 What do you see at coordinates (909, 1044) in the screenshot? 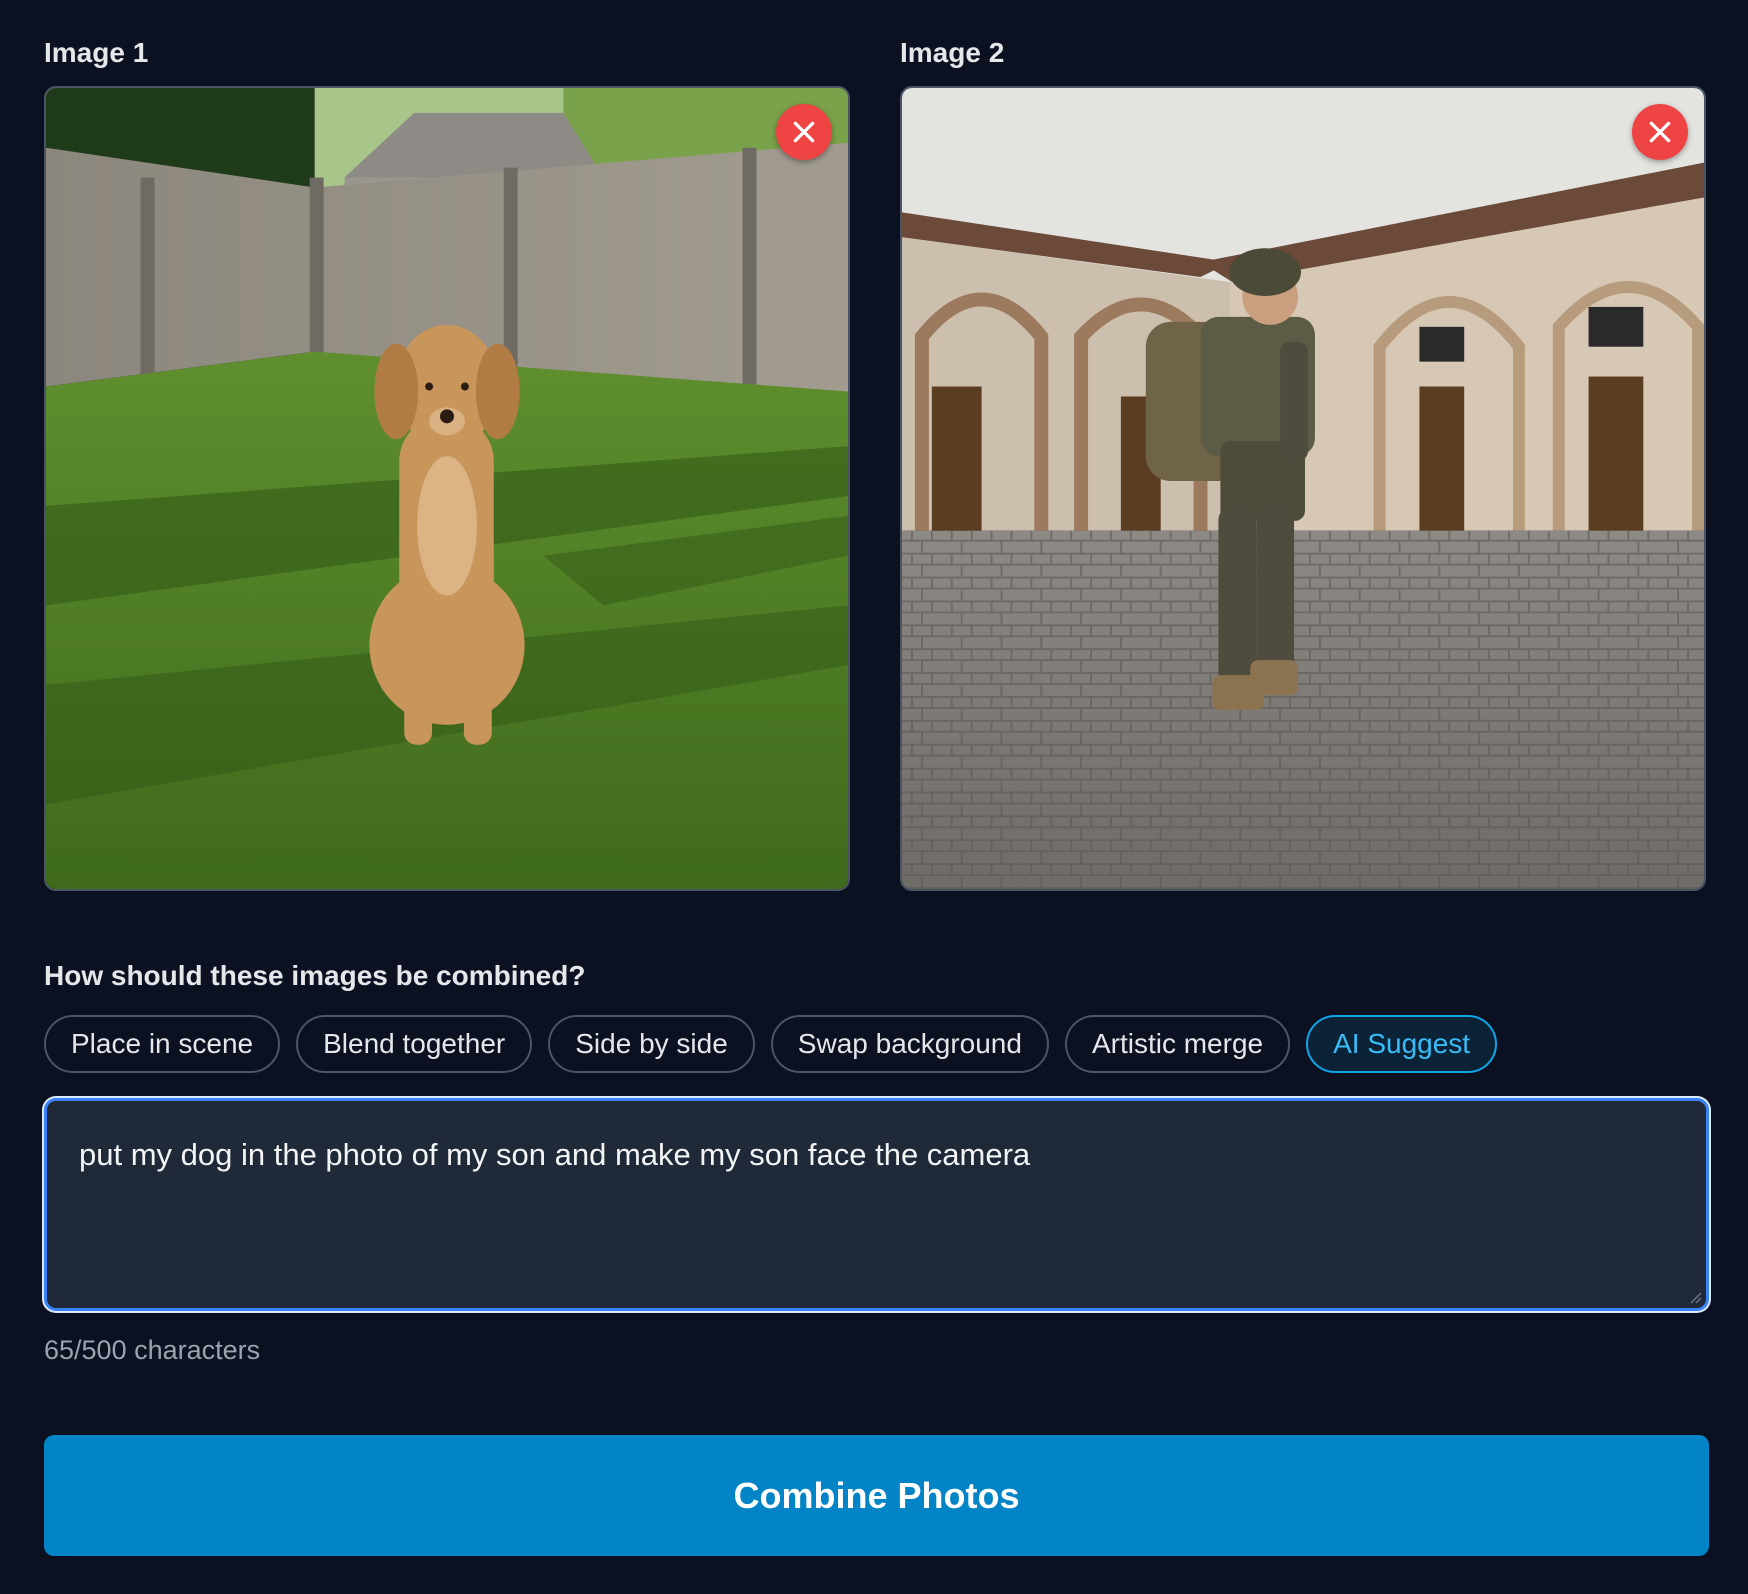
I see `option-swap-background: Swap background` at bounding box center [909, 1044].